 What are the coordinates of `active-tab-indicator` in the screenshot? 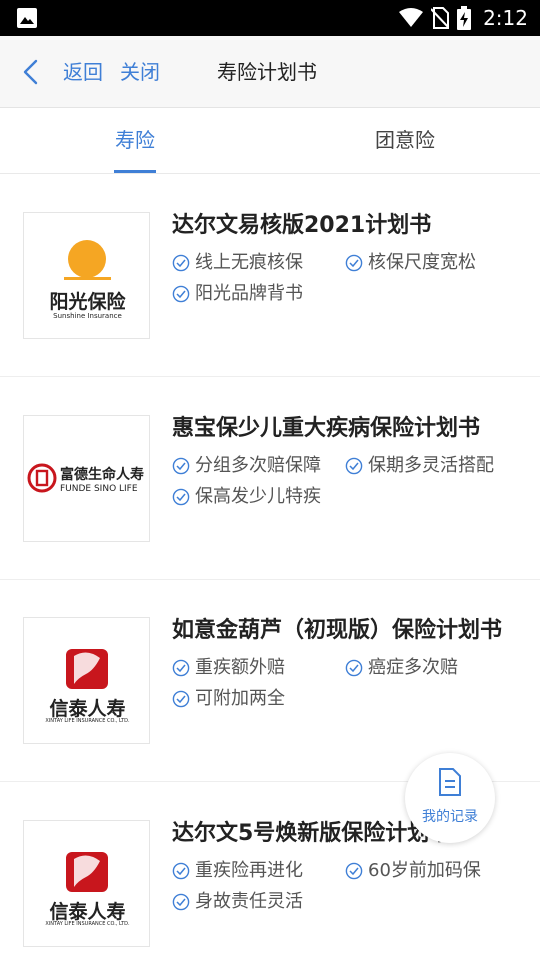 It's located at (135, 171).